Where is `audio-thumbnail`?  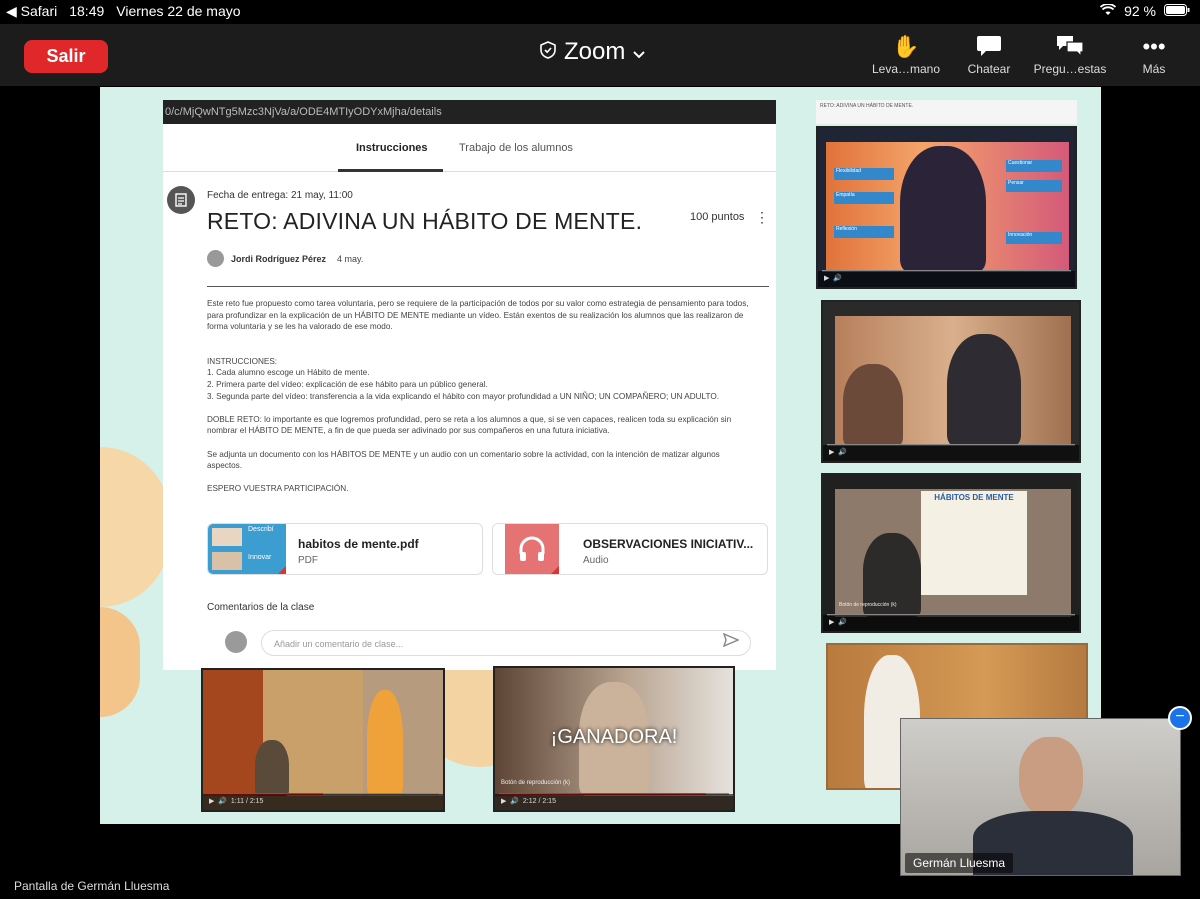
audio-thumbnail is located at coordinates (532, 549).